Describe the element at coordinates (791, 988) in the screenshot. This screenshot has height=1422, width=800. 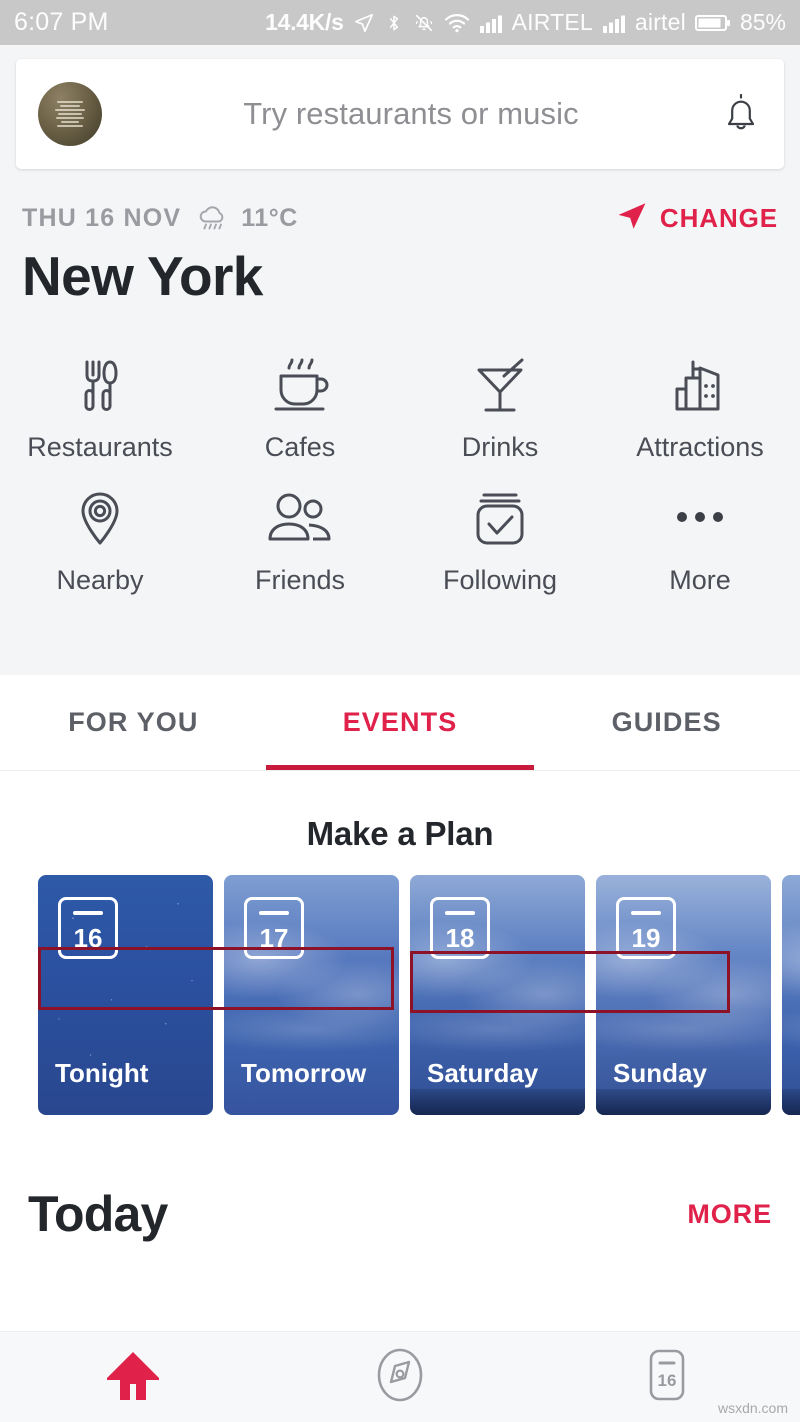
I see `card-background-clouds` at that location.